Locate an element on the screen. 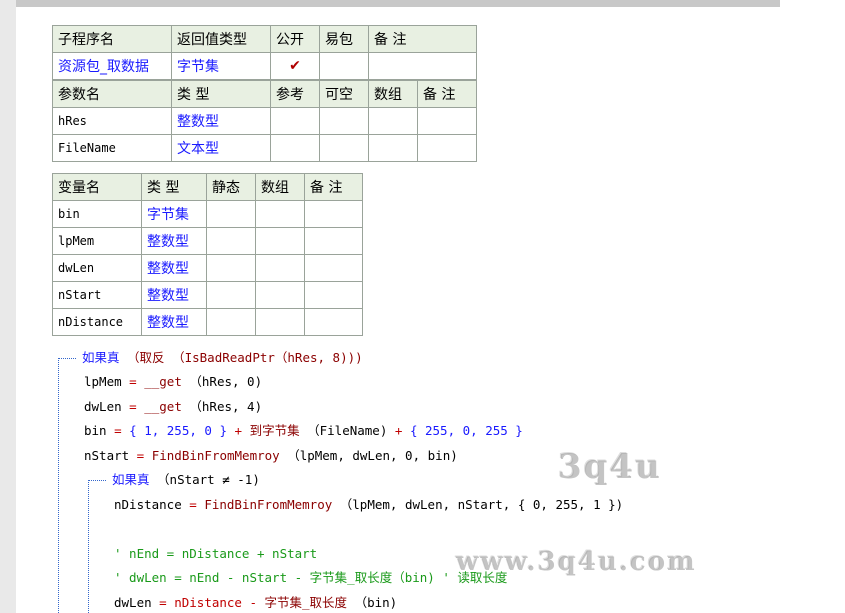 The height and width of the screenshot is (613, 845). arguments: （hRes, 0) is located at coordinates (226, 381).